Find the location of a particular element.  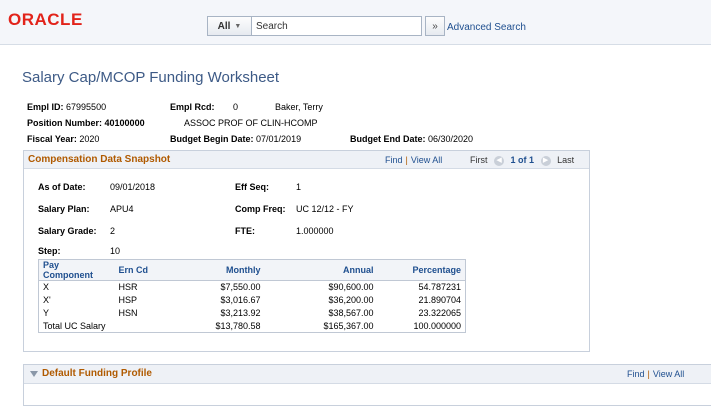

position-value: 40100000 is located at coordinates (124, 123).